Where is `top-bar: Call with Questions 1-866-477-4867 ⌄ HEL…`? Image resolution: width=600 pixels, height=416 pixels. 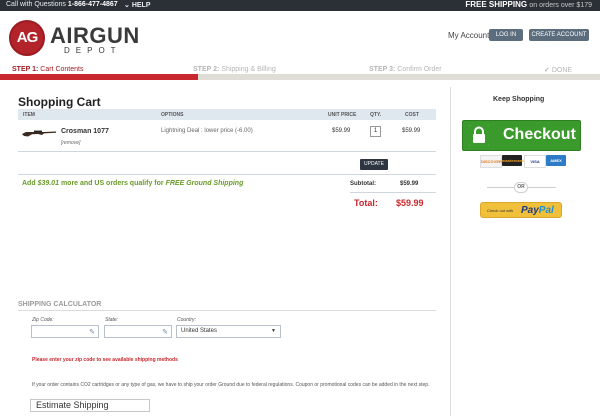 top-bar: Call with Questions 1-866-477-4867 ⌄ HEL… is located at coordinates (300, 5).